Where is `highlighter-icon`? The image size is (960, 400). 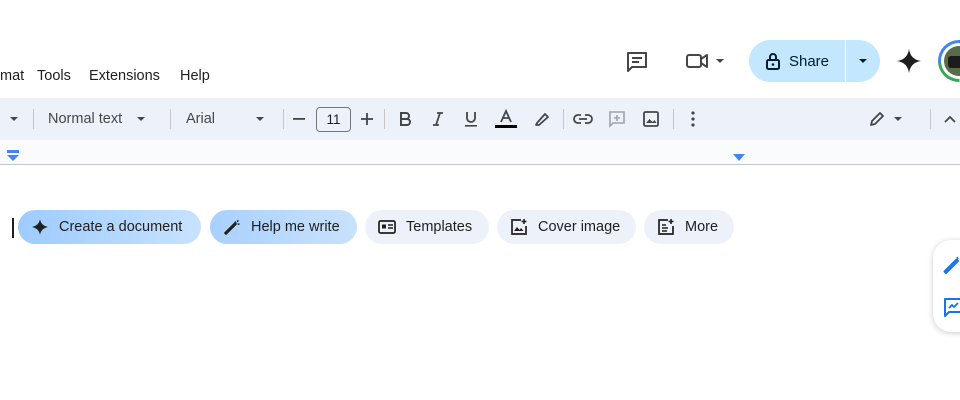
highlighter-icon is located at coordinates (542, 119).